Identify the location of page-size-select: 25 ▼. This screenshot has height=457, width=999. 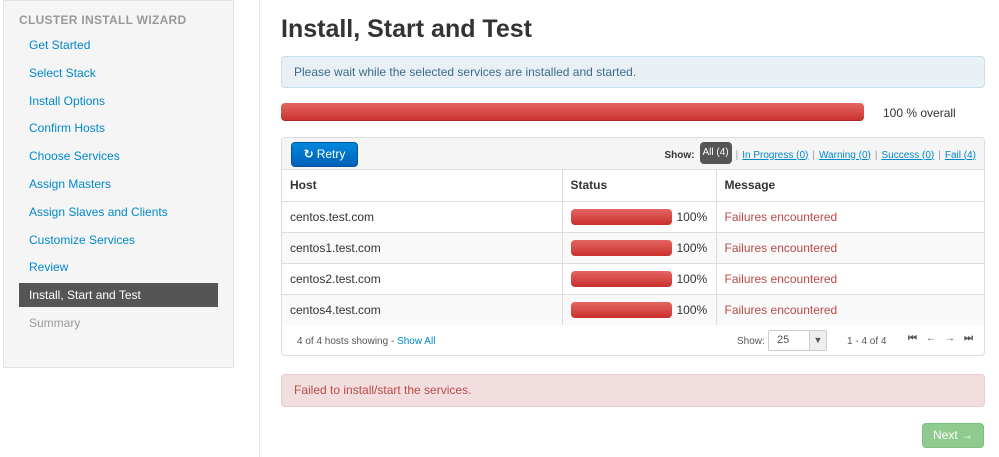
(797, 340).